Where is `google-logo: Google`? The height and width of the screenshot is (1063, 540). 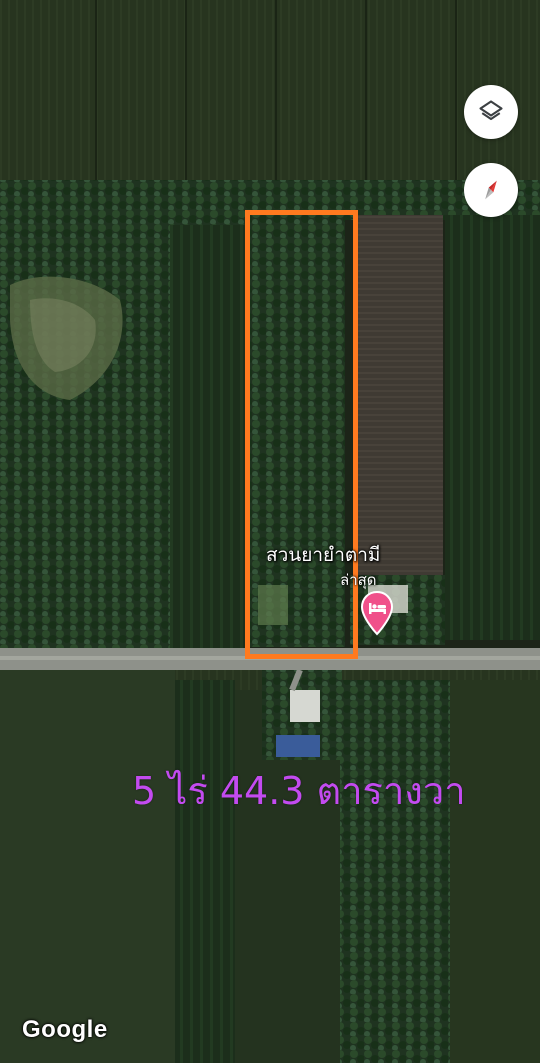
google-logo: Google is located at coordinates (65, 1029).